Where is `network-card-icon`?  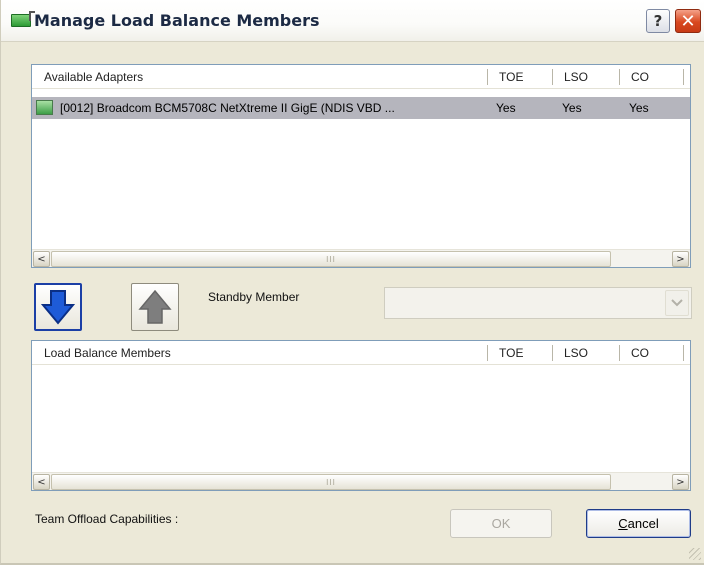
network-card-icon is located at coordinates (44, 107).